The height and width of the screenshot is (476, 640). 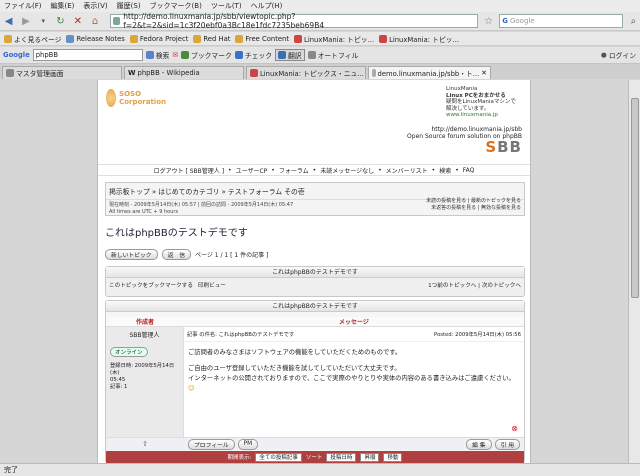 What do you see at coordinates (347, 170) in the screenshot?
I see `nav-unread: 未読メッセージなし` at bounding box center [347, 170].